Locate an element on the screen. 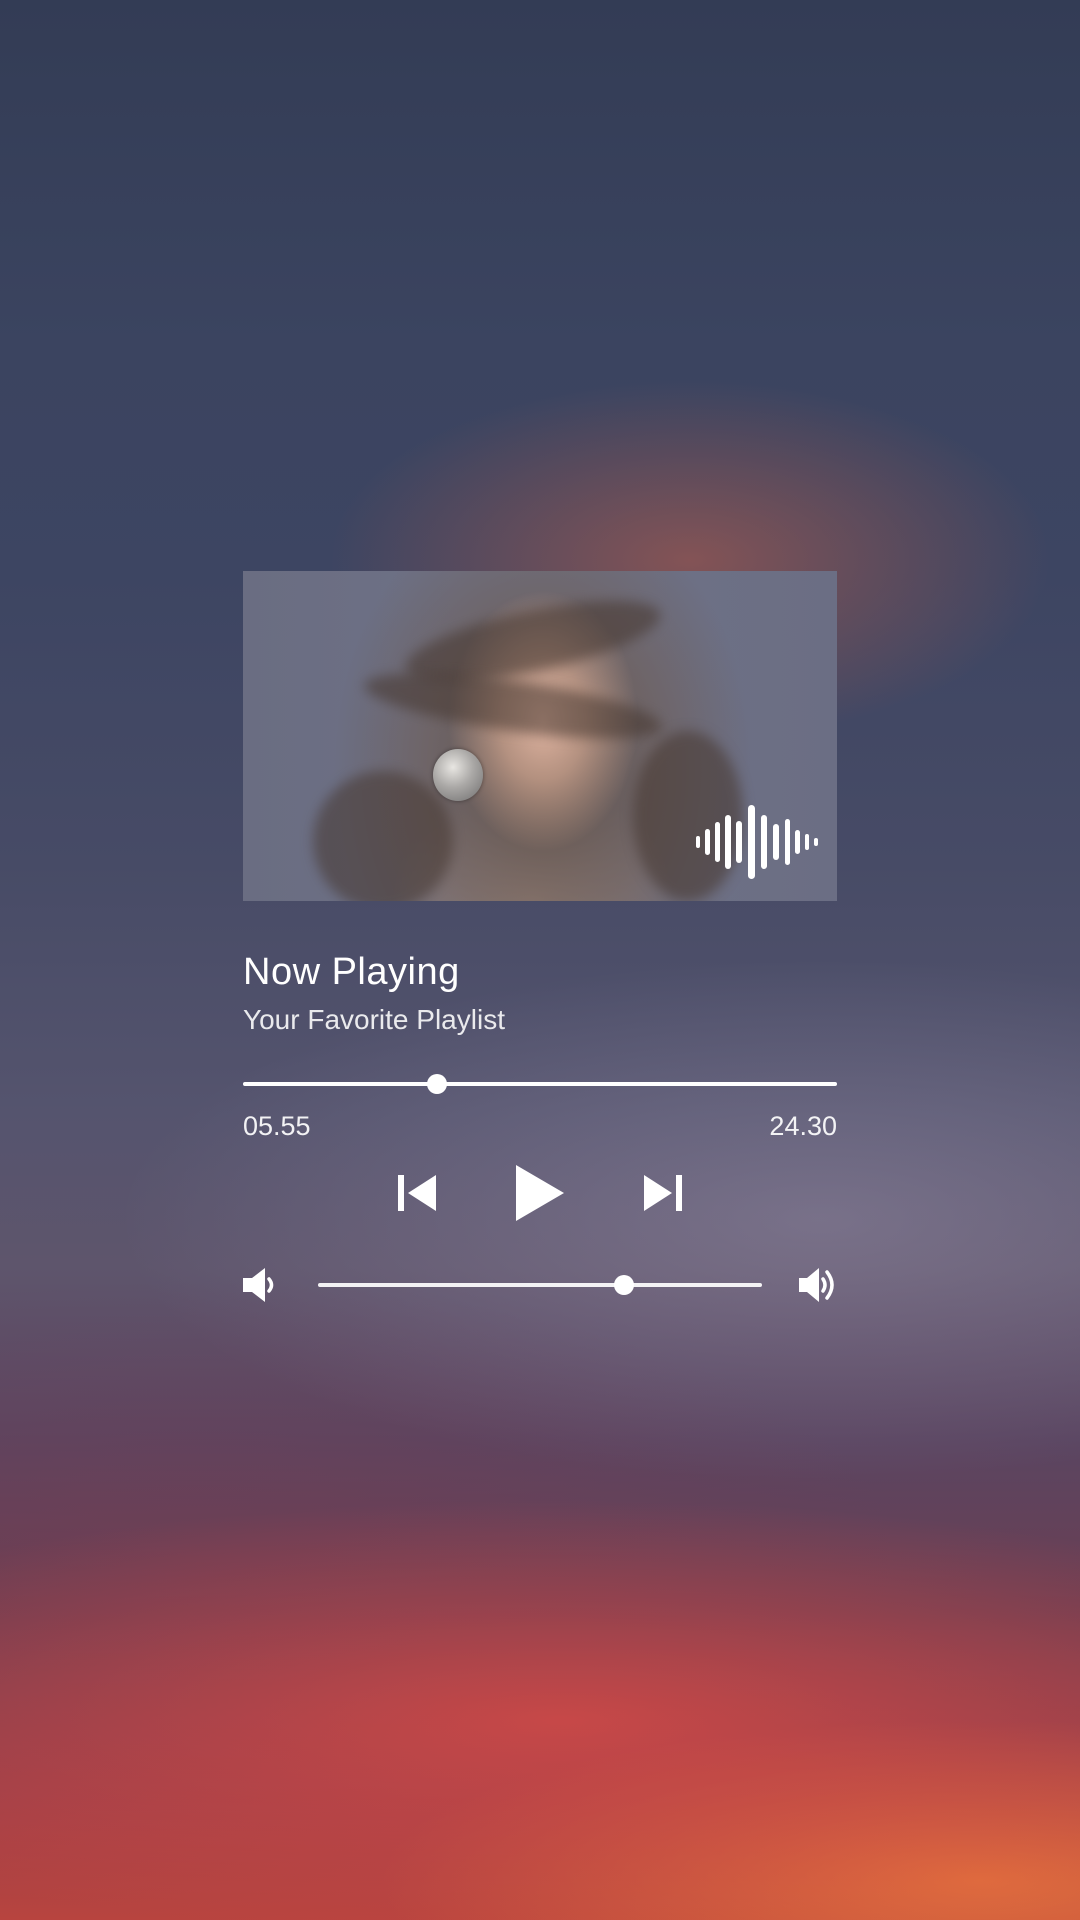 The width and height of the screenshot is (1080, 1920). play-icon is located at coordinates (539, 1193).